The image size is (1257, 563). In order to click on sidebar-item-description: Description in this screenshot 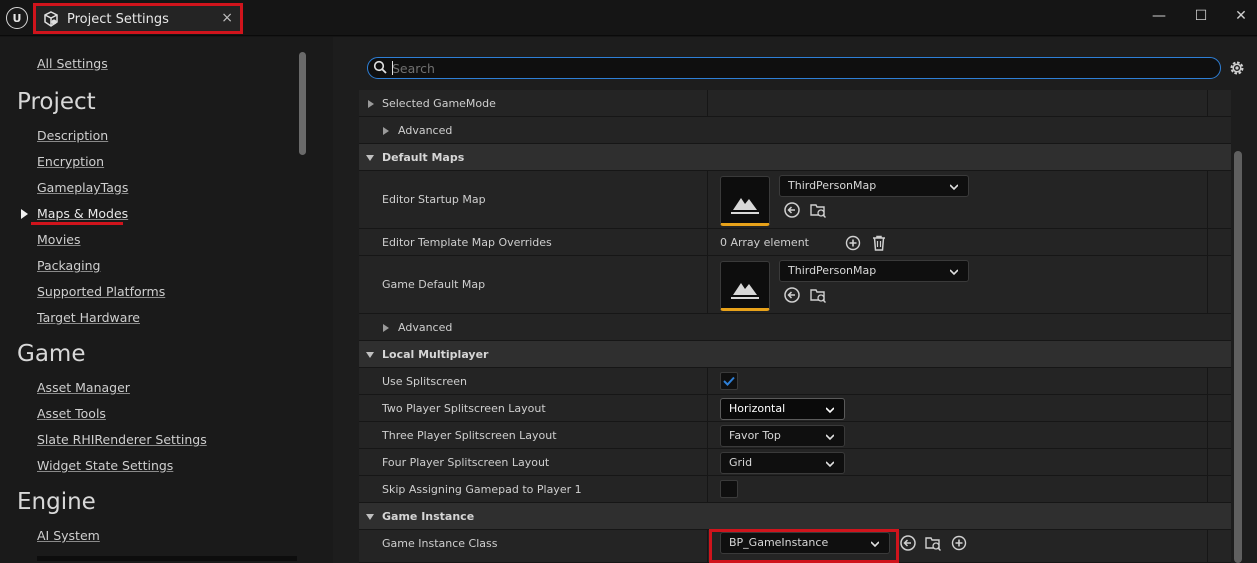, I will do `click(72, 135)`.